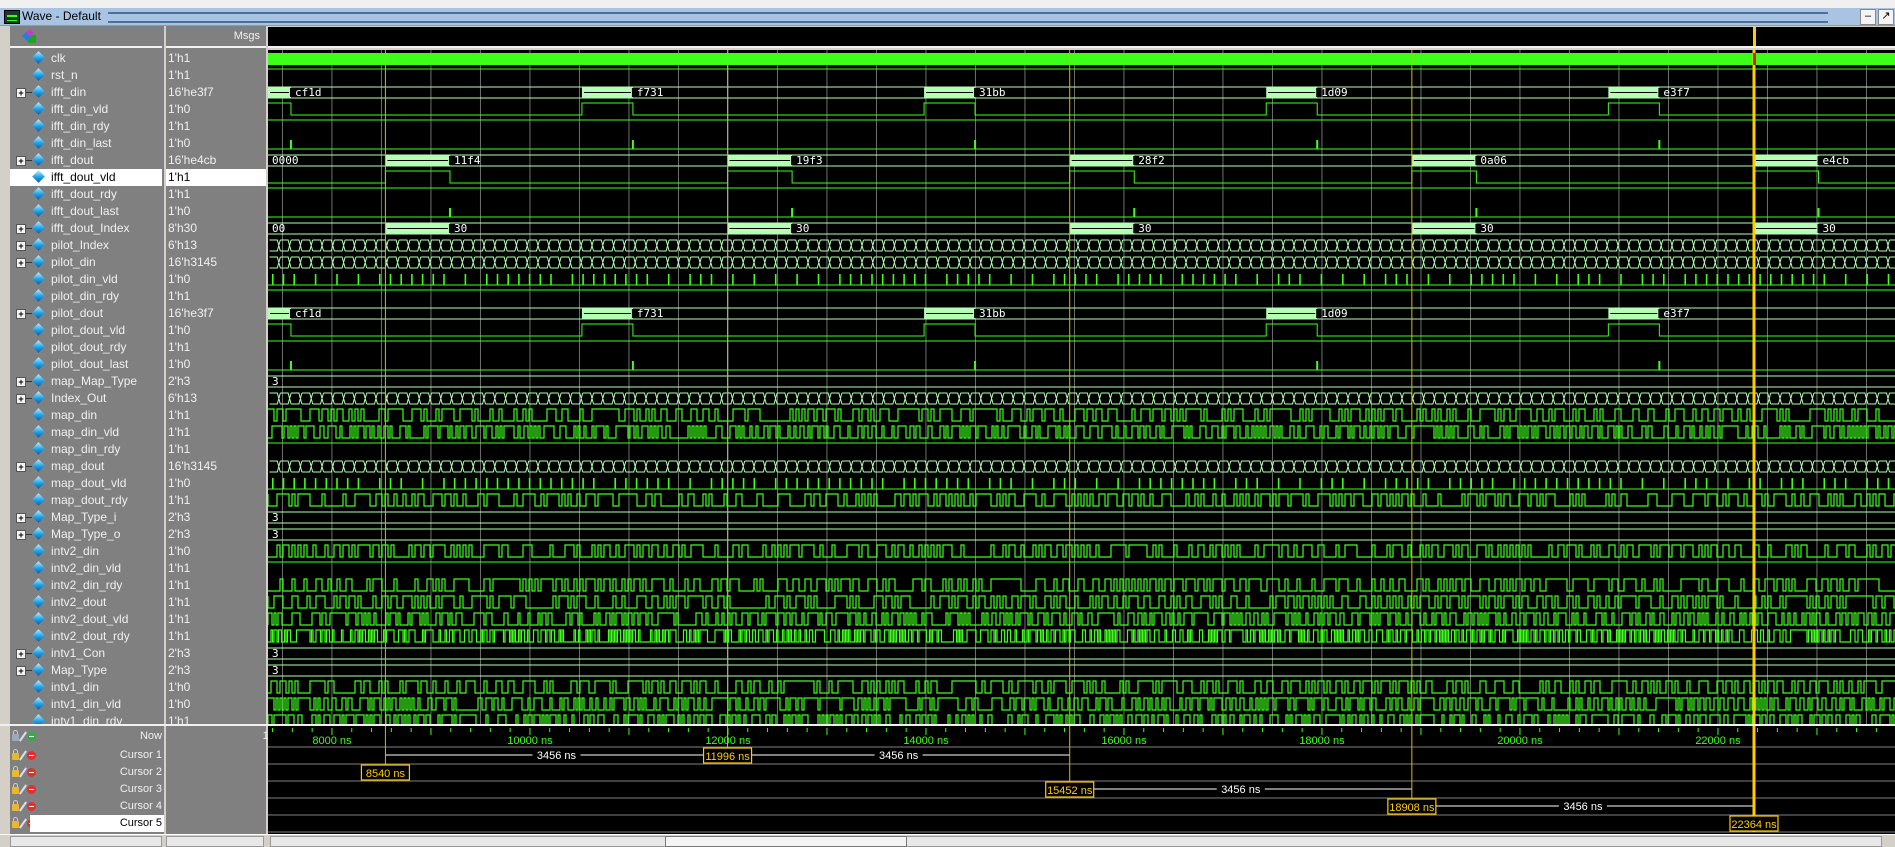  I want to click on signal-row-pilot_dout: +pilot_dout, so click(86, 313).